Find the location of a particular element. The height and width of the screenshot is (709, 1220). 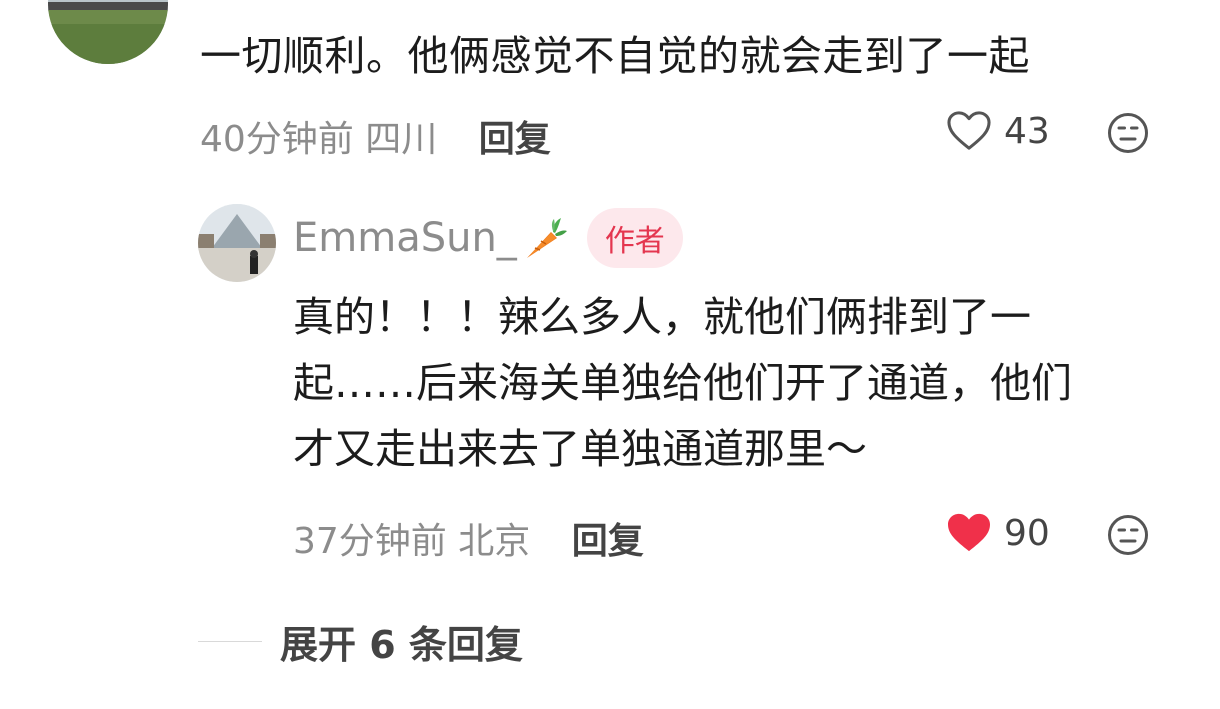

like-count: 43 is located at coordinates (1027, 131).